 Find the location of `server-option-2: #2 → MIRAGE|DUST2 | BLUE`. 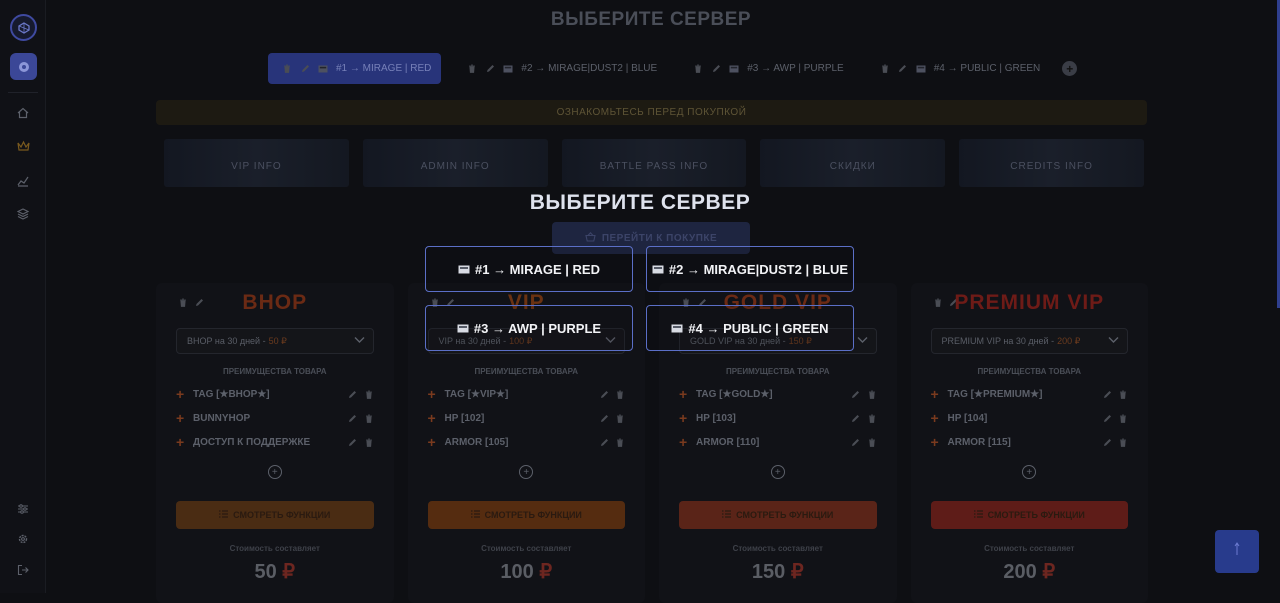

server-option-2: #2 → MIRAGE|DUST2 | BLUE is located at coordinates (750, 269).